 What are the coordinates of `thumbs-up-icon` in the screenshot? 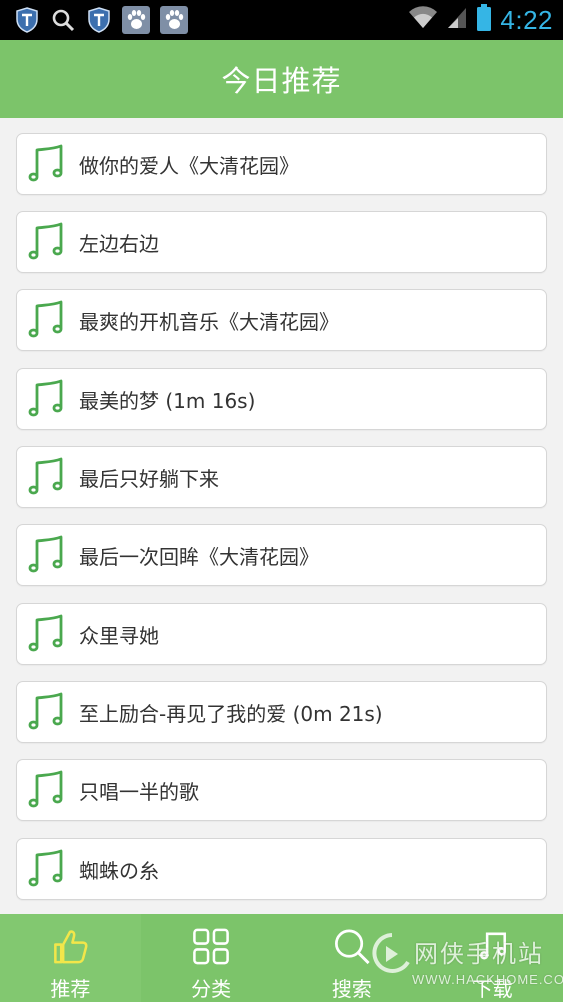 It's located at (71, 947).